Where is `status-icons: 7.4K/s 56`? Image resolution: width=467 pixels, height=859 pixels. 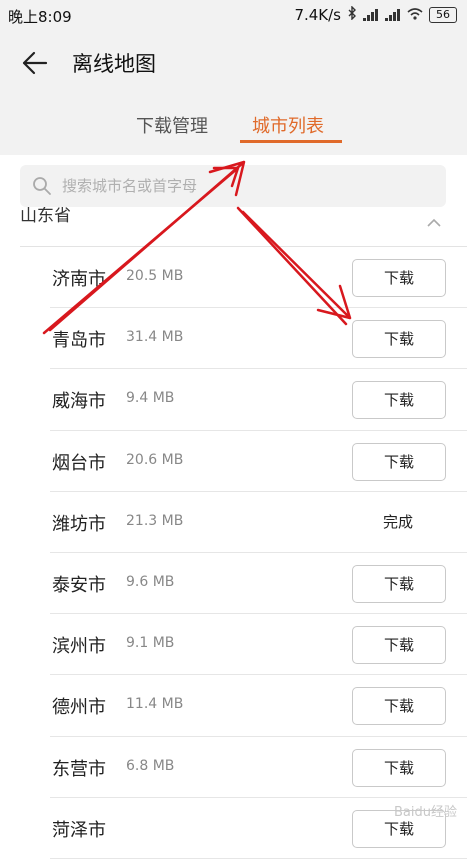 status-icons: 7.4K/s 56 is located at coordinates (375, 14).